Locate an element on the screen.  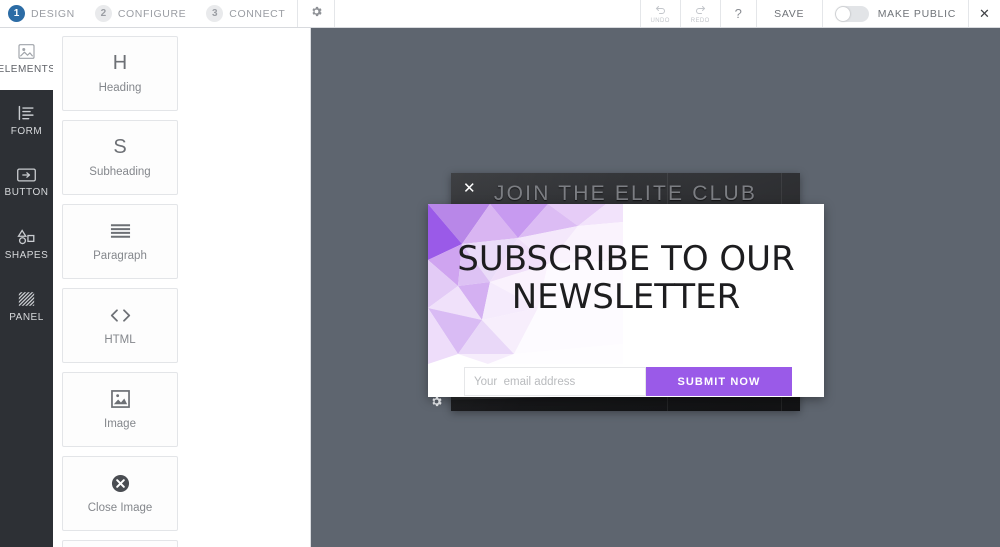
close-window-button: ✕ is located at coordinates (984, 13).